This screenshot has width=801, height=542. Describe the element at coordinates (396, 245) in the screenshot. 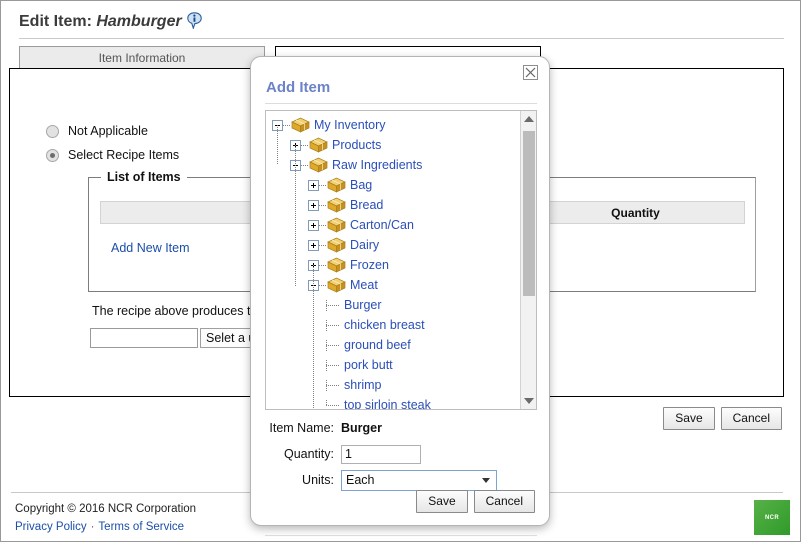

I see `tree-node: Dairy` at that location.